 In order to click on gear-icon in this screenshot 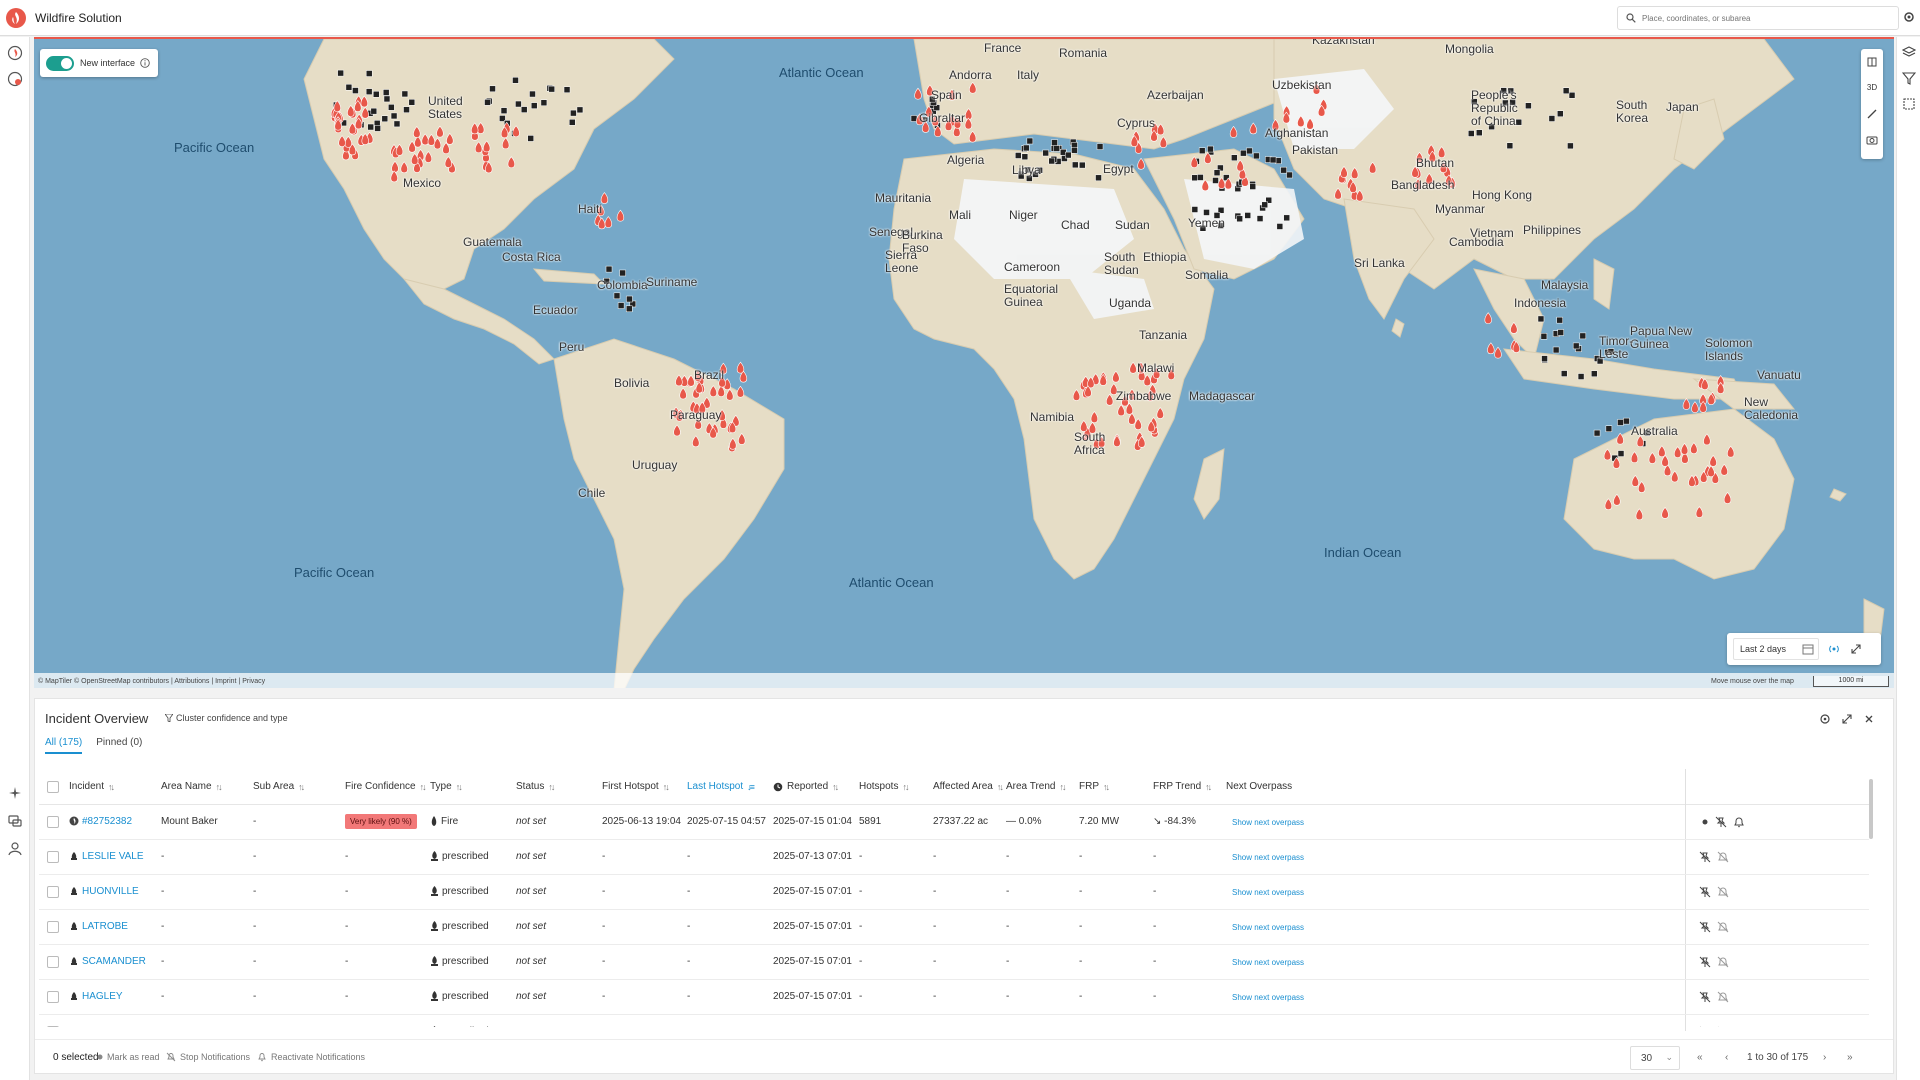, I will do `click(1909, 17)`.